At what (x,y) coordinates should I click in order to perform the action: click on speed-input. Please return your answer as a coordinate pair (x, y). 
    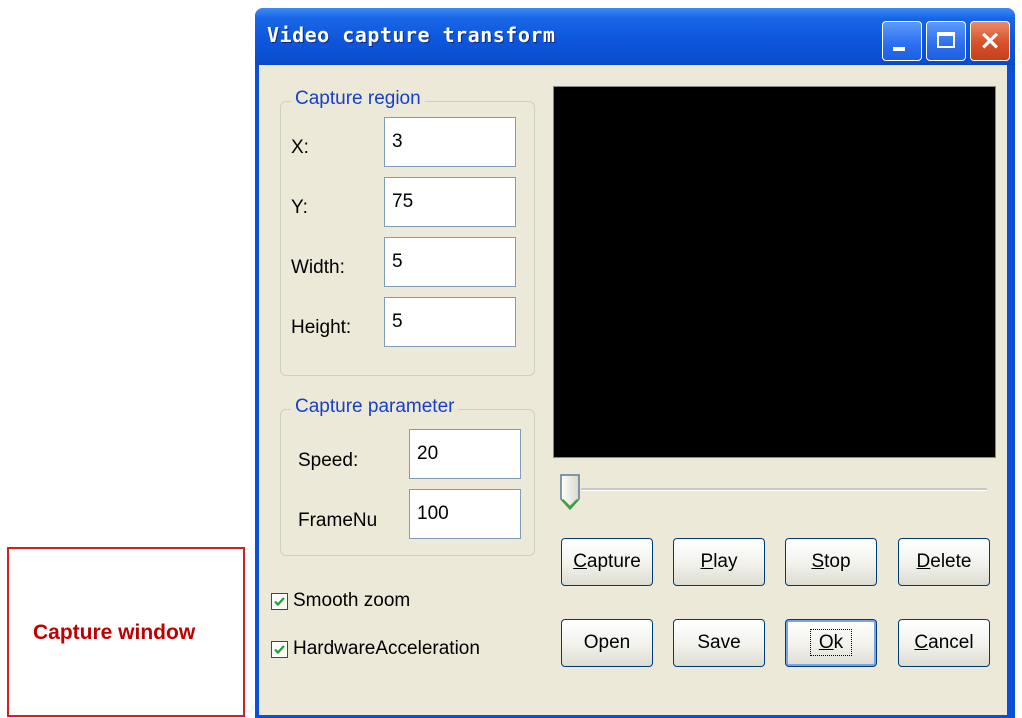
    Looking at the image, I should click on (465, 454).